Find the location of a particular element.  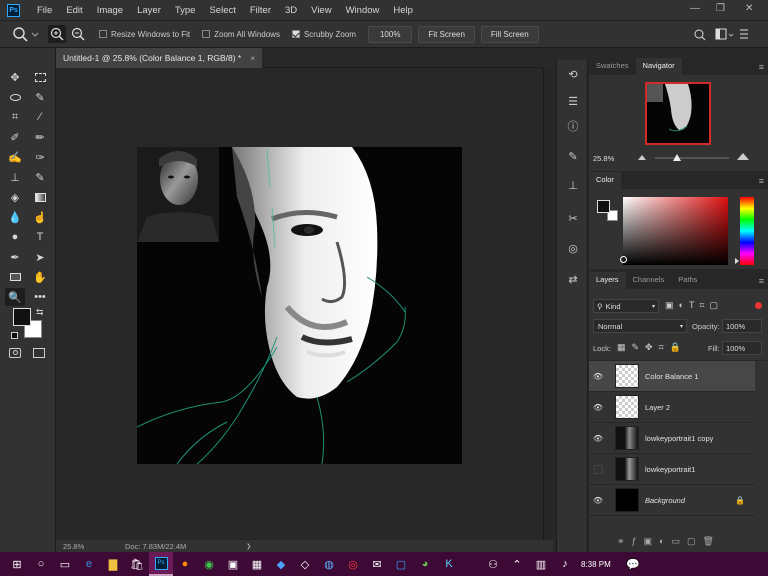

network-icon: ▥ is located at coordinates (541, 564).